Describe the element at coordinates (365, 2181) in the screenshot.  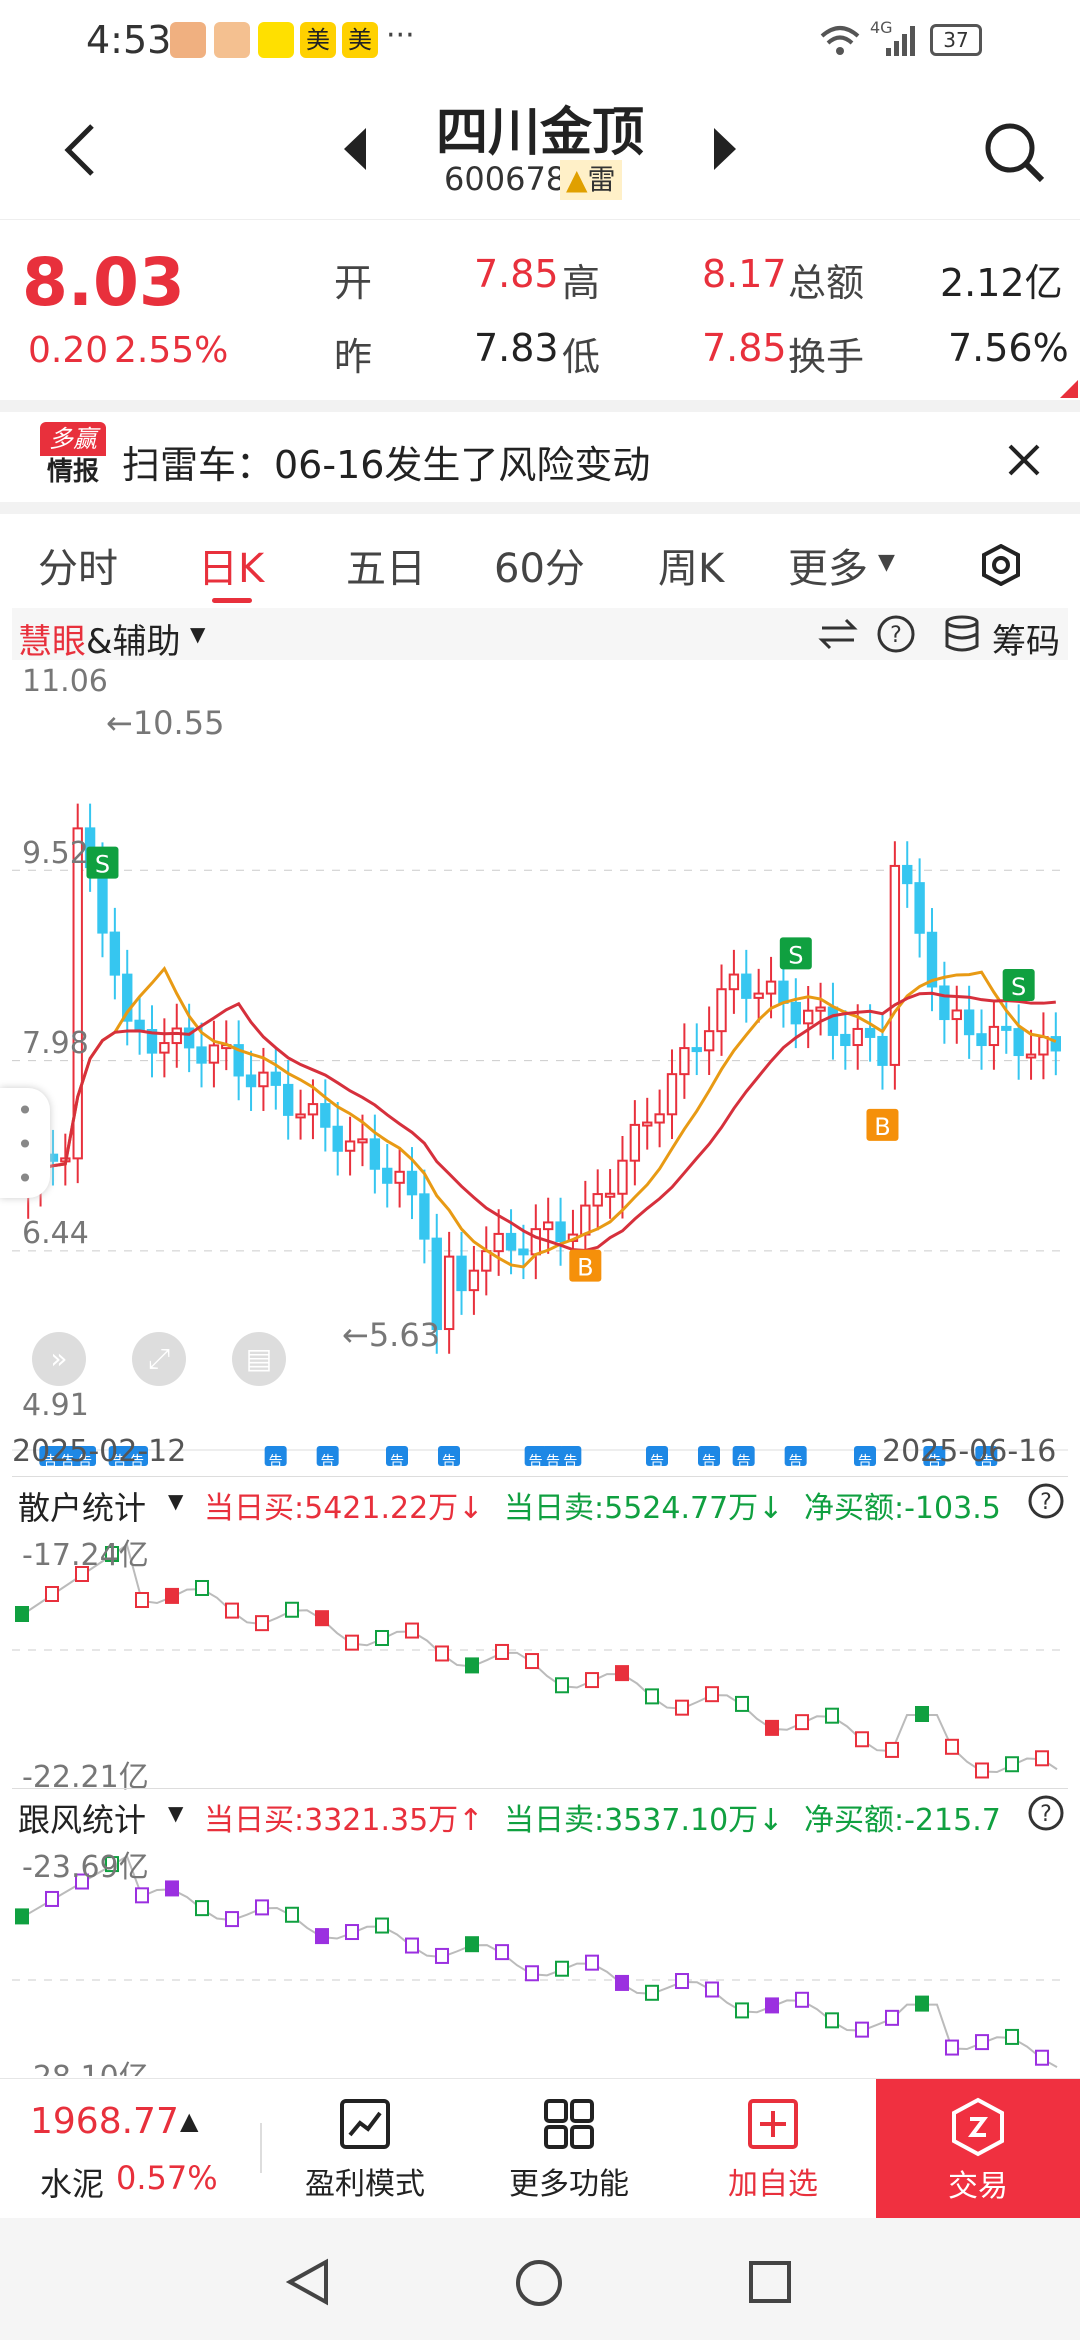
I see `profit-mode-button: 盈利模式` at that location.